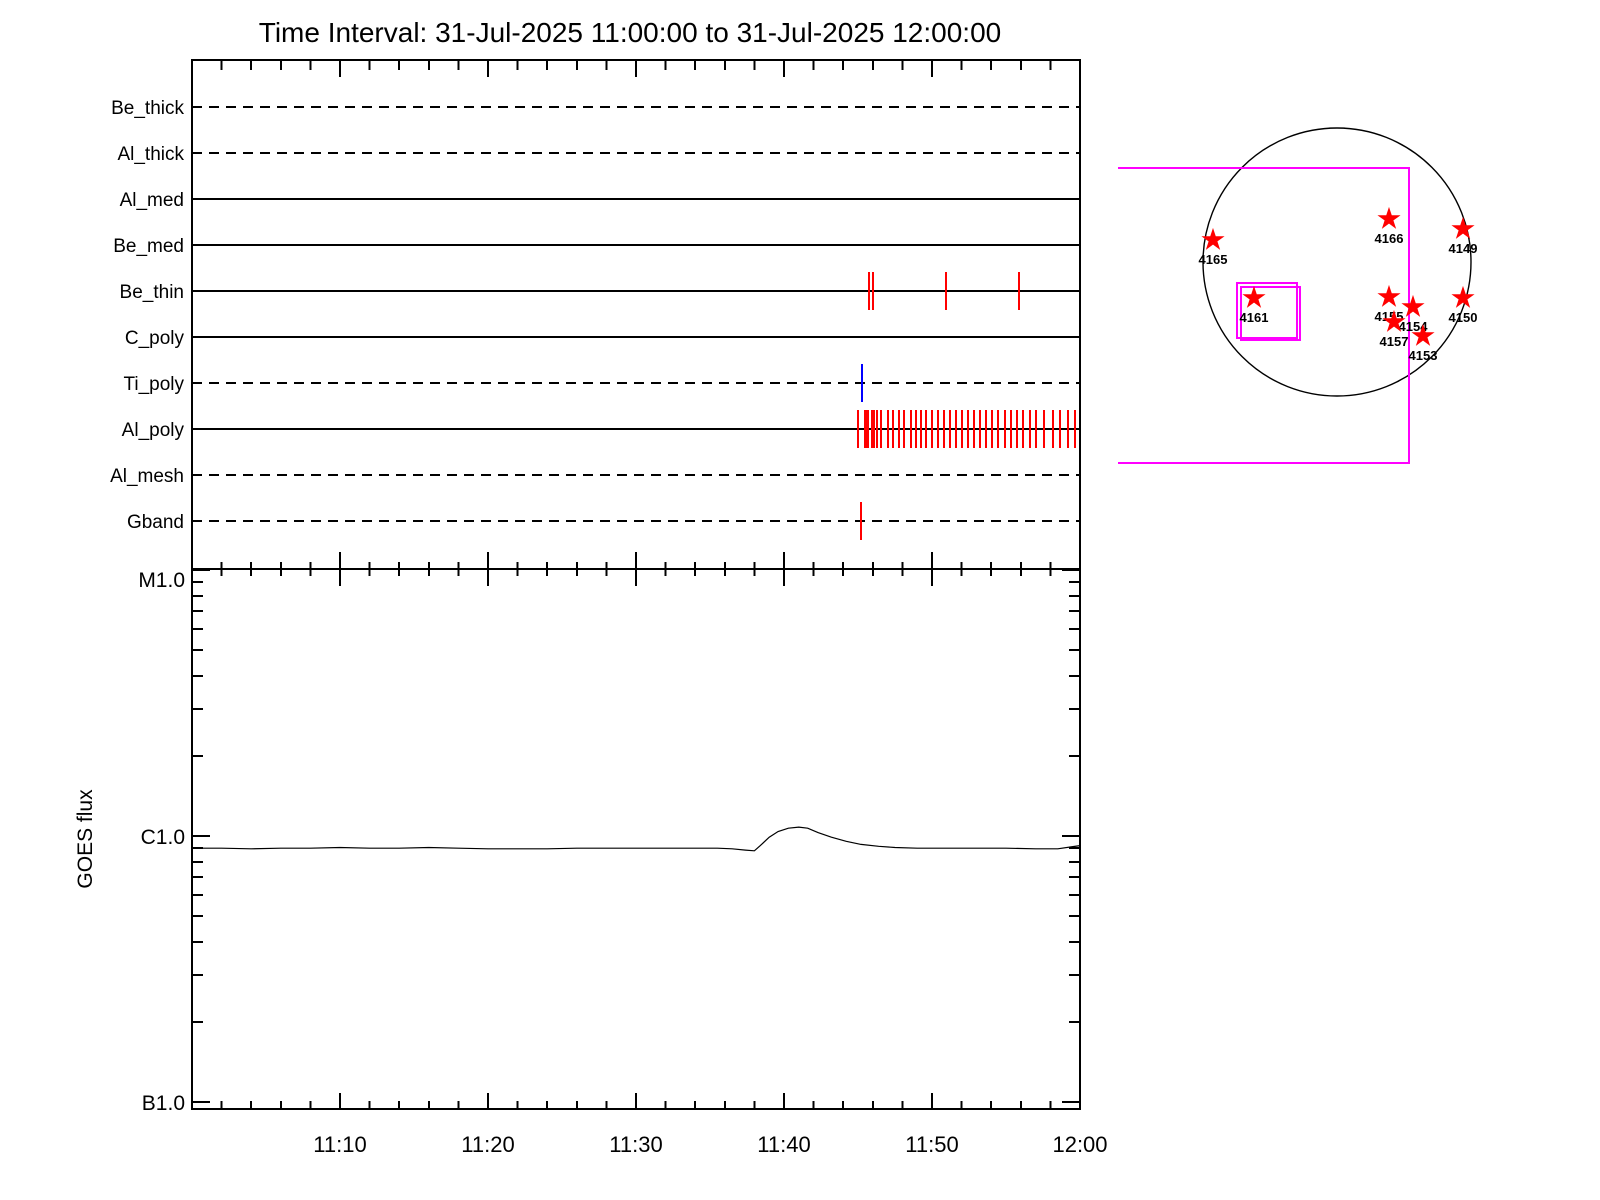 The width and height of the screenshot is (1600, 1200). What do you see at coordinates (1423, 355) in the screenshot?
I see `active-region-label-4153: 4153` at bounding box center [1423, 355].